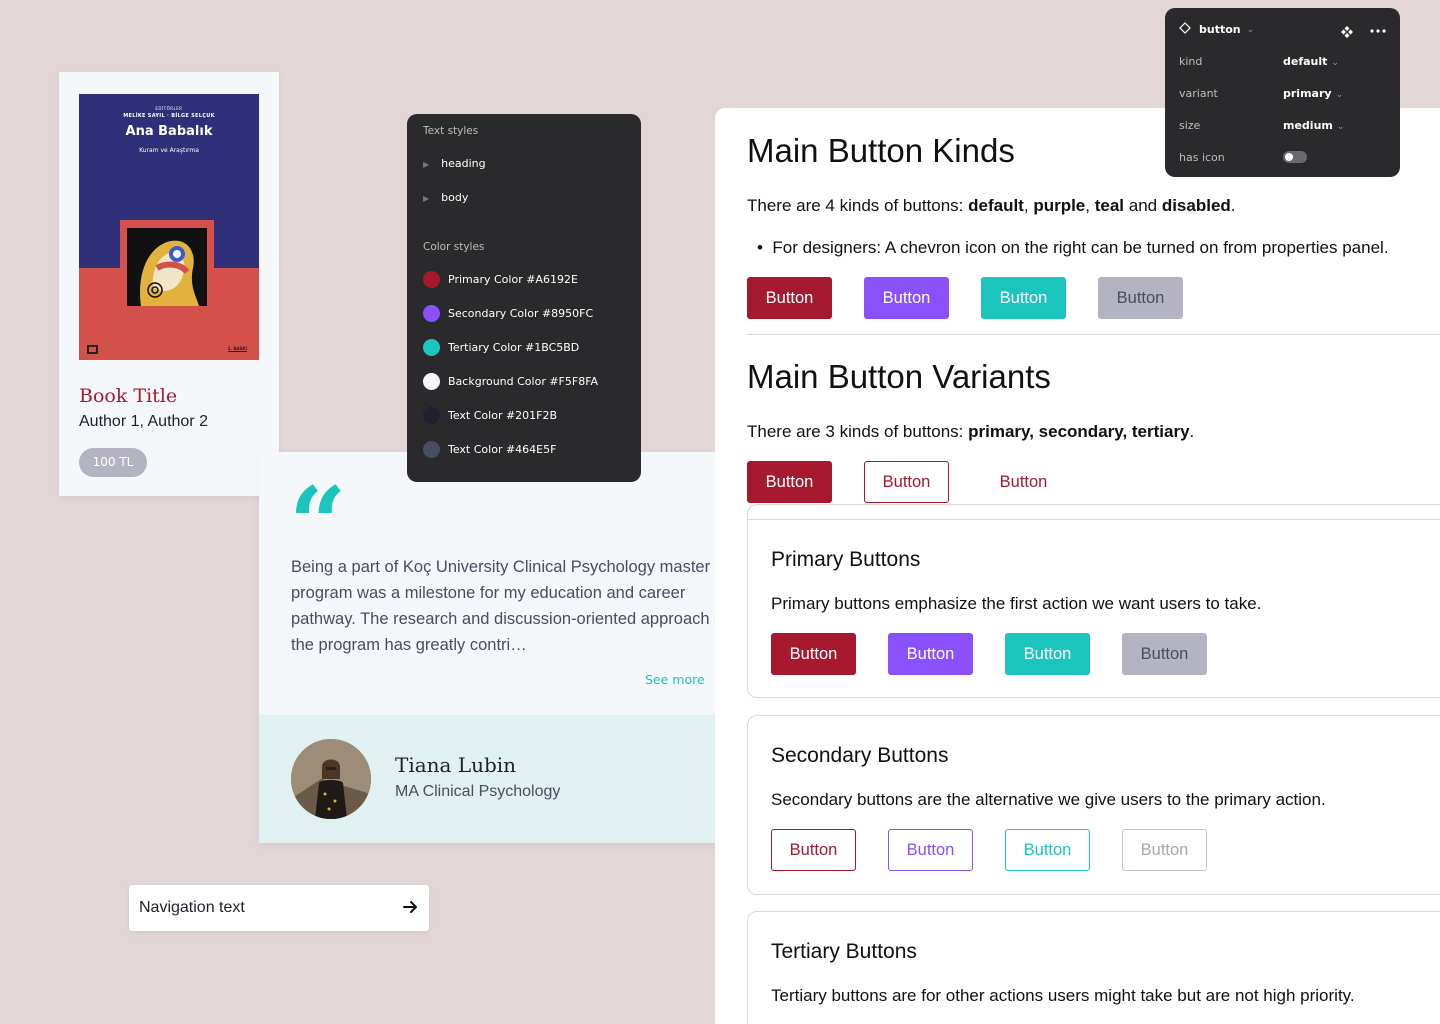  I want to click on color-style-text-gray: Text Color #464E5F, so click(489, 449).